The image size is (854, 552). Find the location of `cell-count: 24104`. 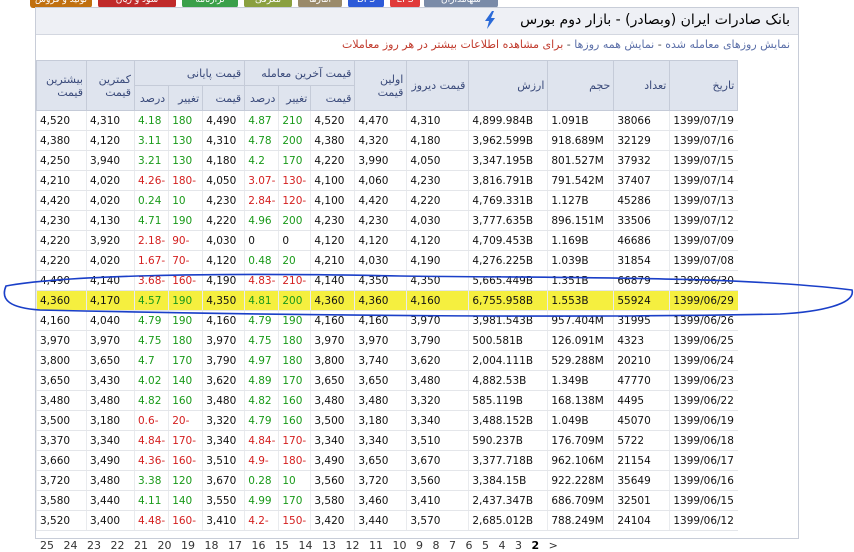

cell-count: 24104 is located at coordinates (641, 520).